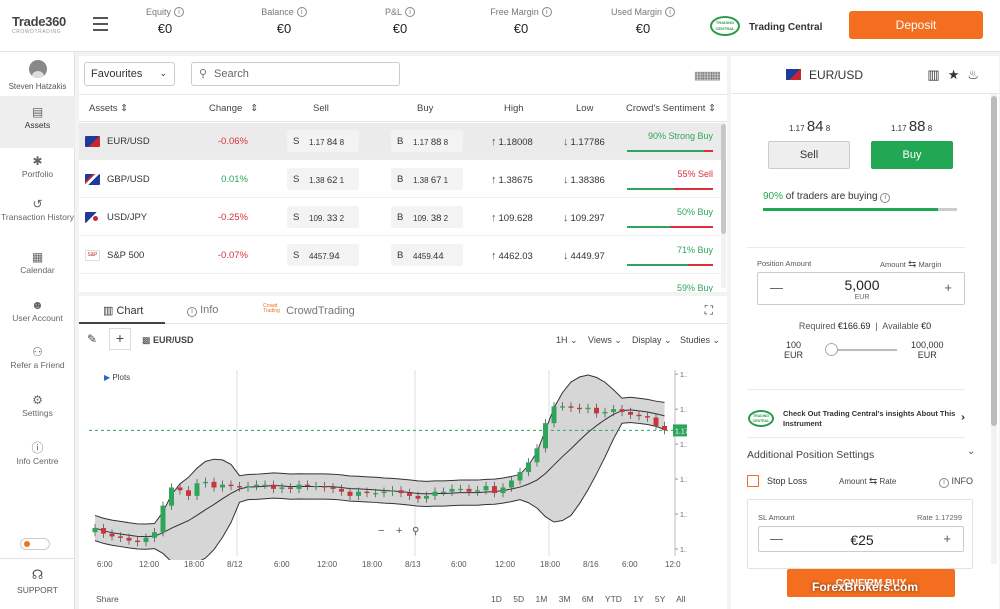 The image size is (1000, 609). Describe the element at coordinates (753, 481) in the screenshot. I see `stop-loss-checkbox` at that location.